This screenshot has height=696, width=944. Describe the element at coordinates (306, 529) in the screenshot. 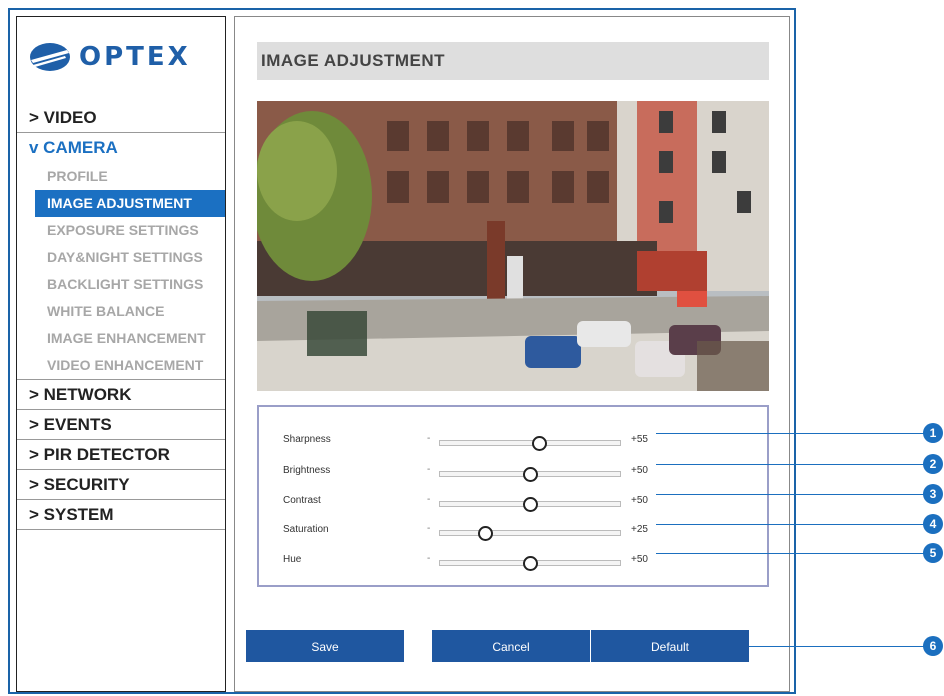

I see `saturation-label: Saturation` at that location.